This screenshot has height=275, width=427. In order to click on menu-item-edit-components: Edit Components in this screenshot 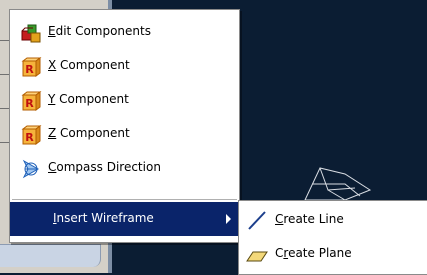, I will do `click(124, 32)`.